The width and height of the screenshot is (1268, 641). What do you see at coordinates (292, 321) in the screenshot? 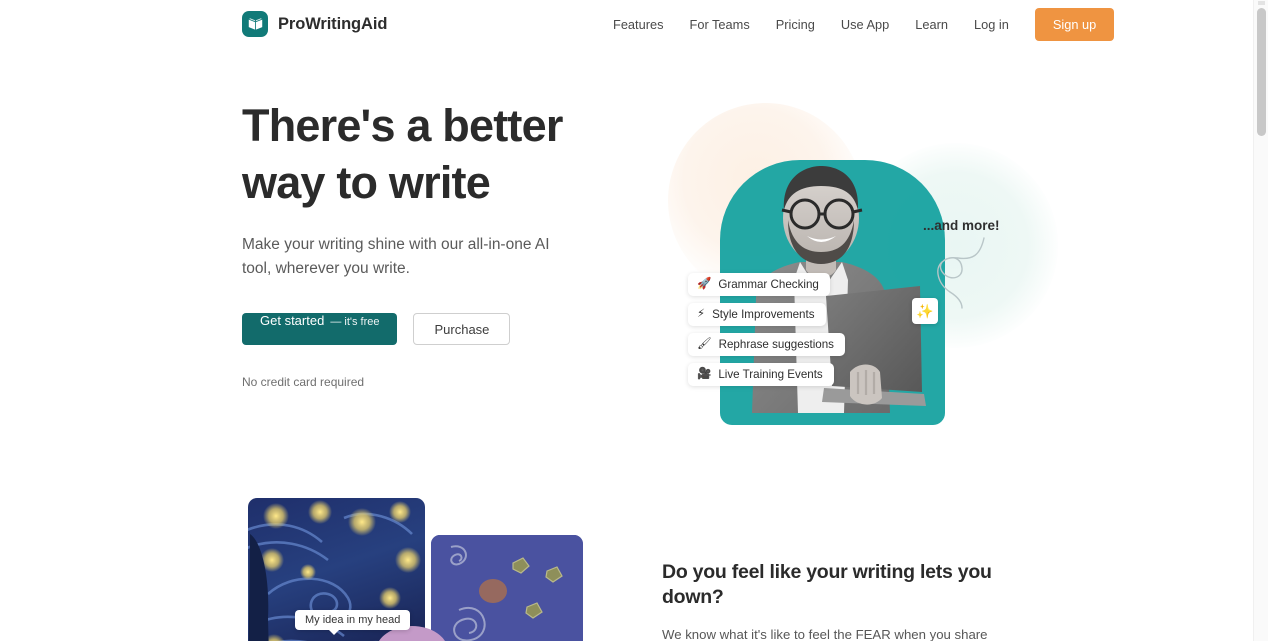
I see `get-started-label: Get started` at bounding box center [292, 321].